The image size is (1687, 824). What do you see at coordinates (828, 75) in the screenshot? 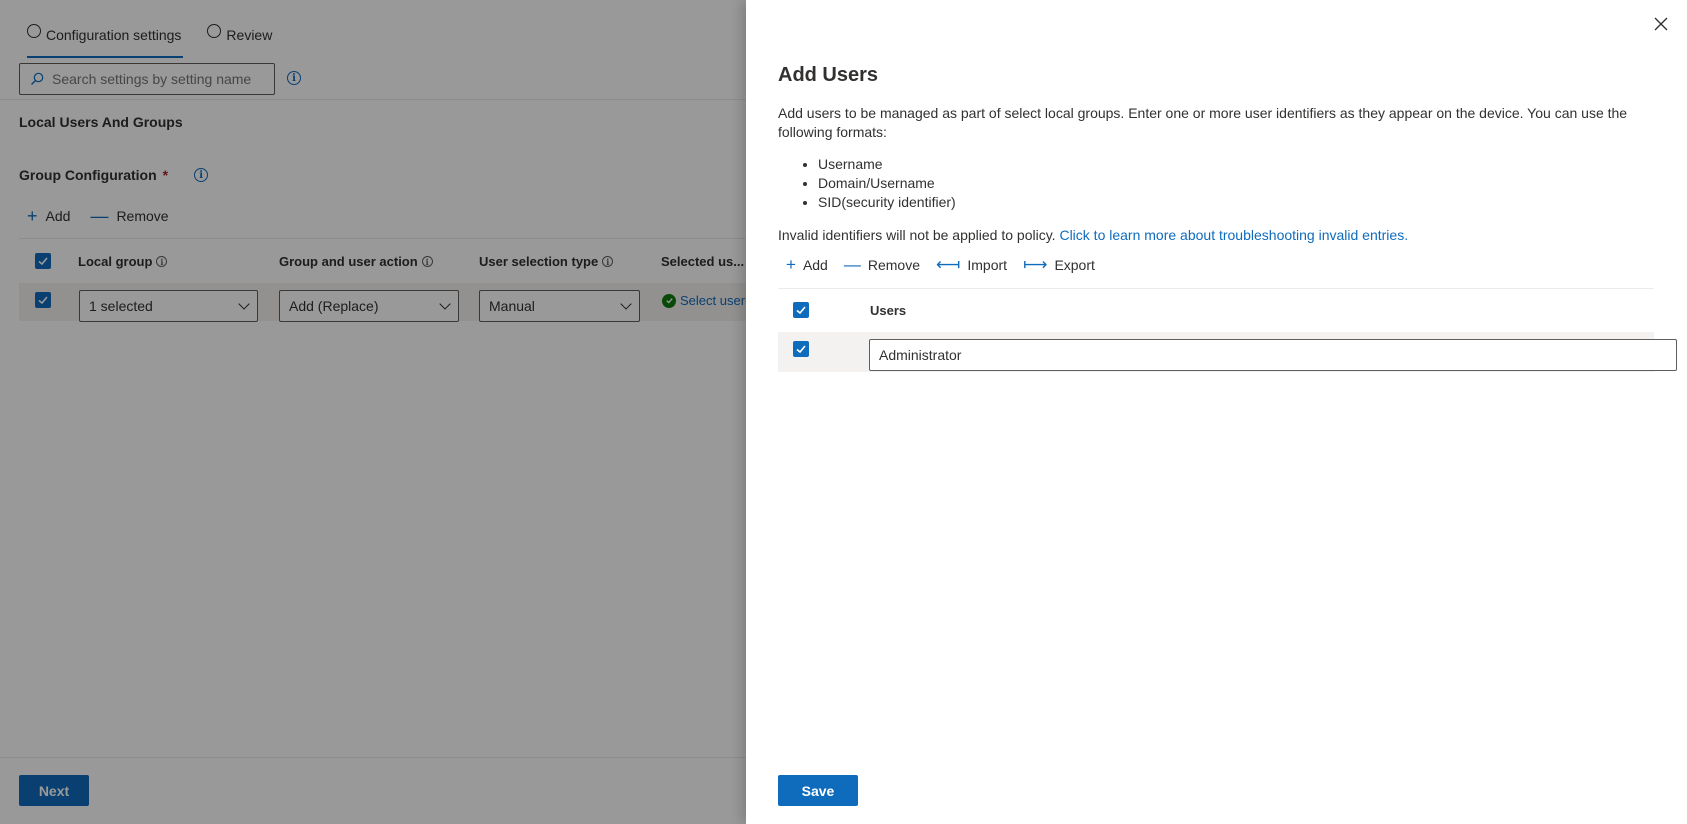
I see `panel-title: Add Users` at bounding box center [828, 75].